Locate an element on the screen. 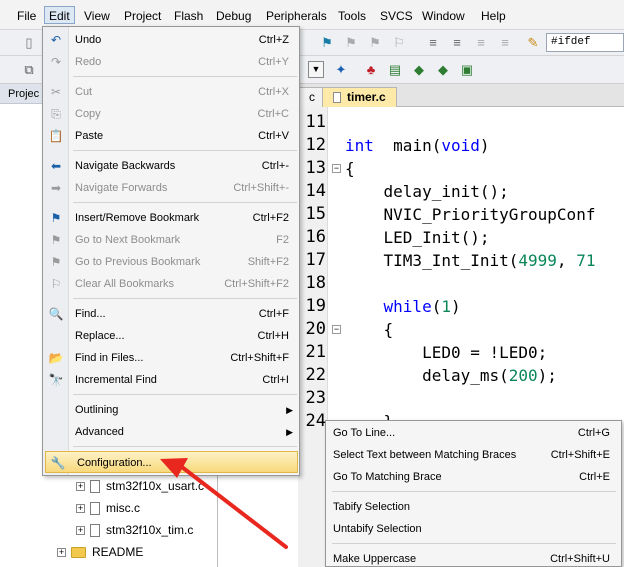 The image size is (624, 567). menu-item-label: Paste is located at coordinates (89, 136).